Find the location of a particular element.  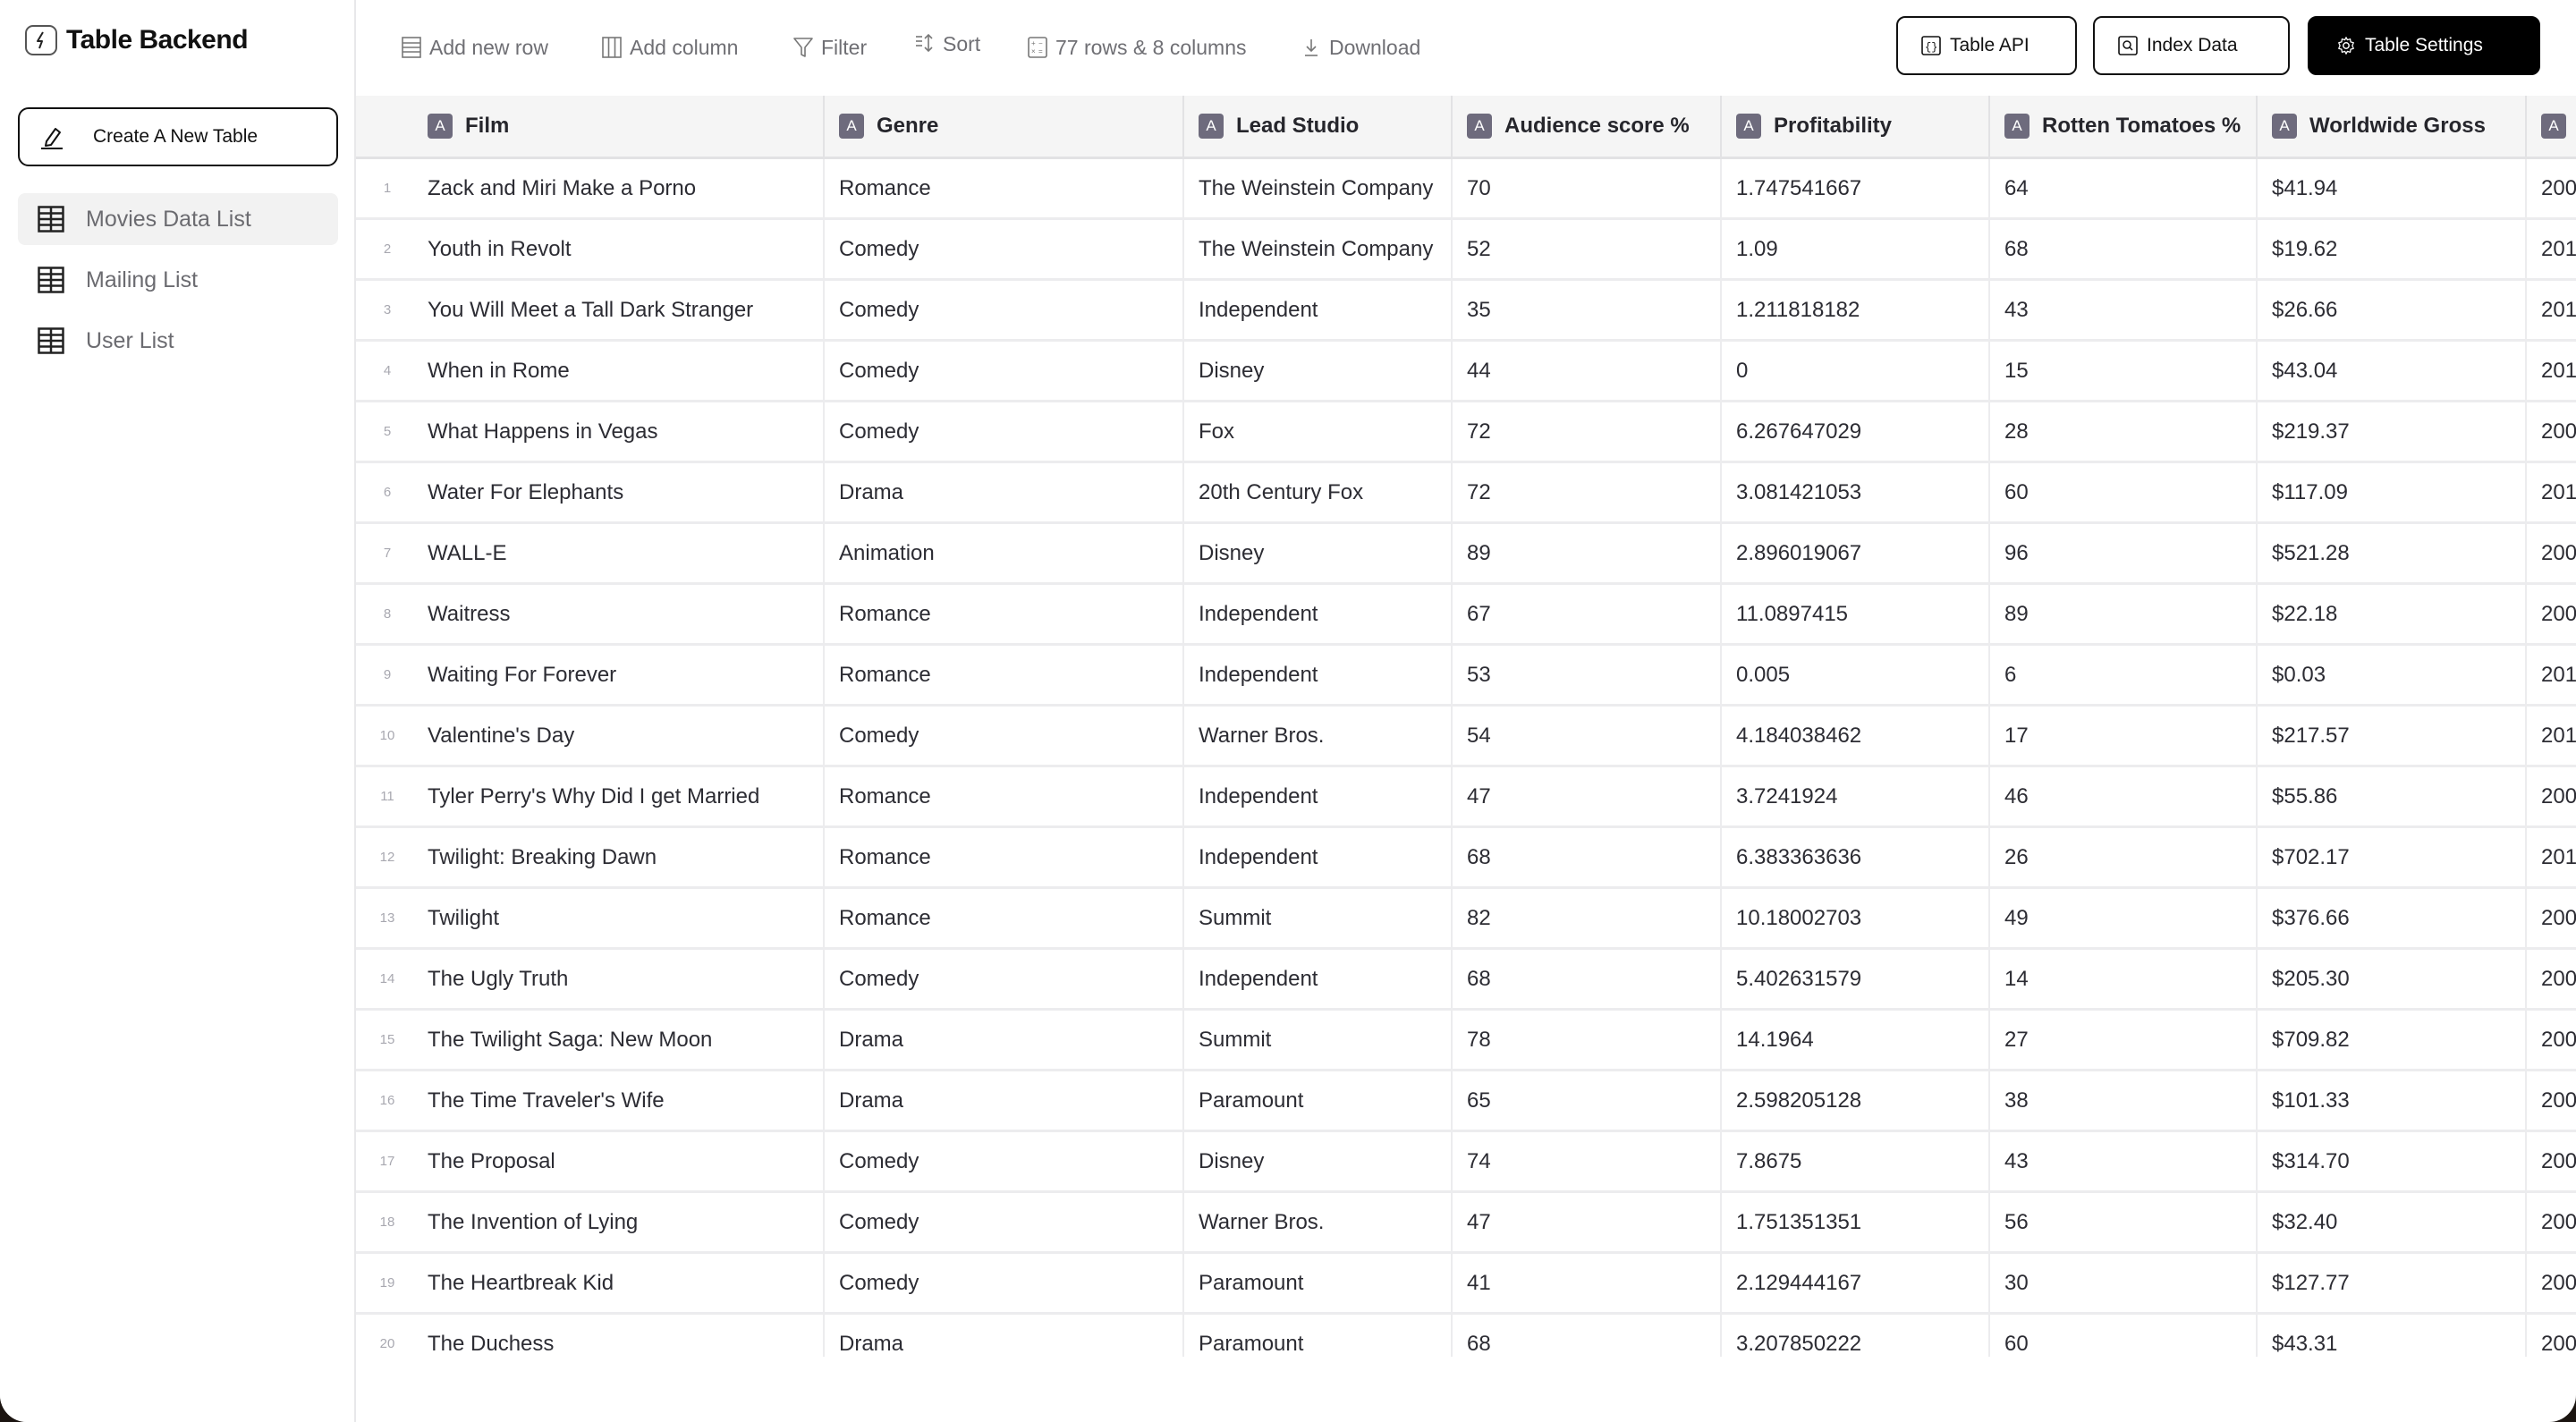

cell-genre: Romance is located at coordinates (1004, 918).